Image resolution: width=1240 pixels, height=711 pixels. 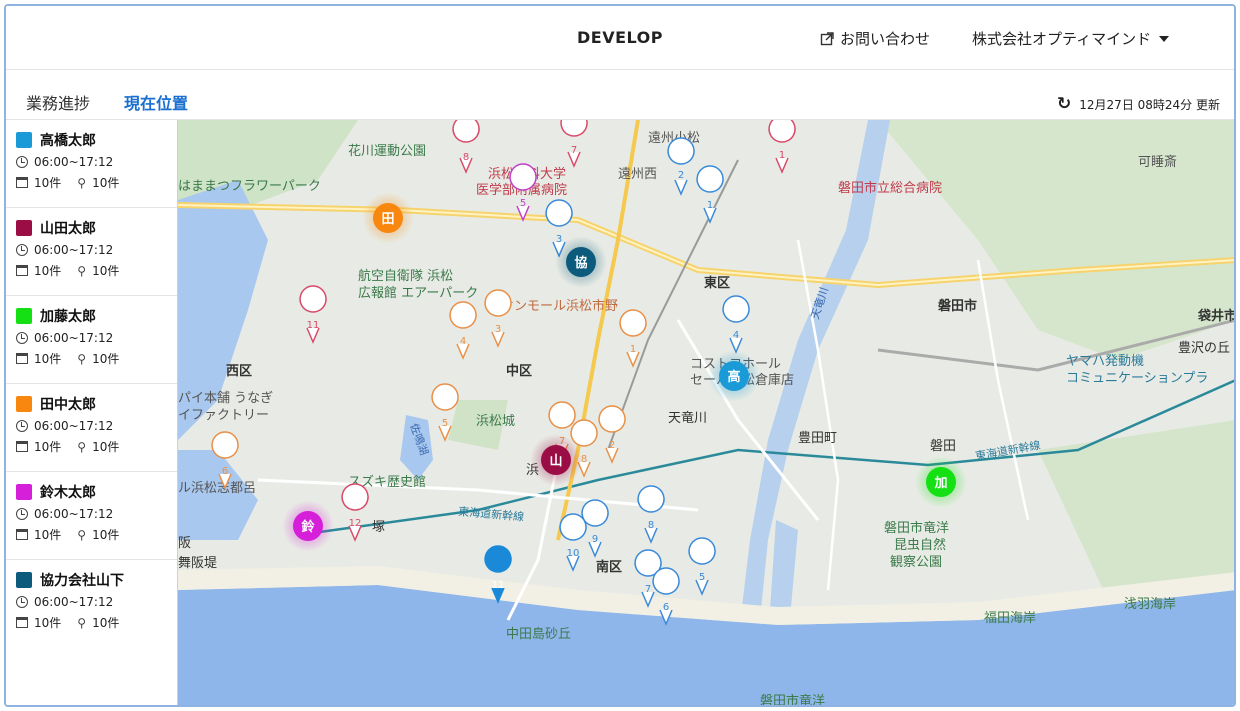 I want to click on map-label: 阪, so click(x=184, y=543).